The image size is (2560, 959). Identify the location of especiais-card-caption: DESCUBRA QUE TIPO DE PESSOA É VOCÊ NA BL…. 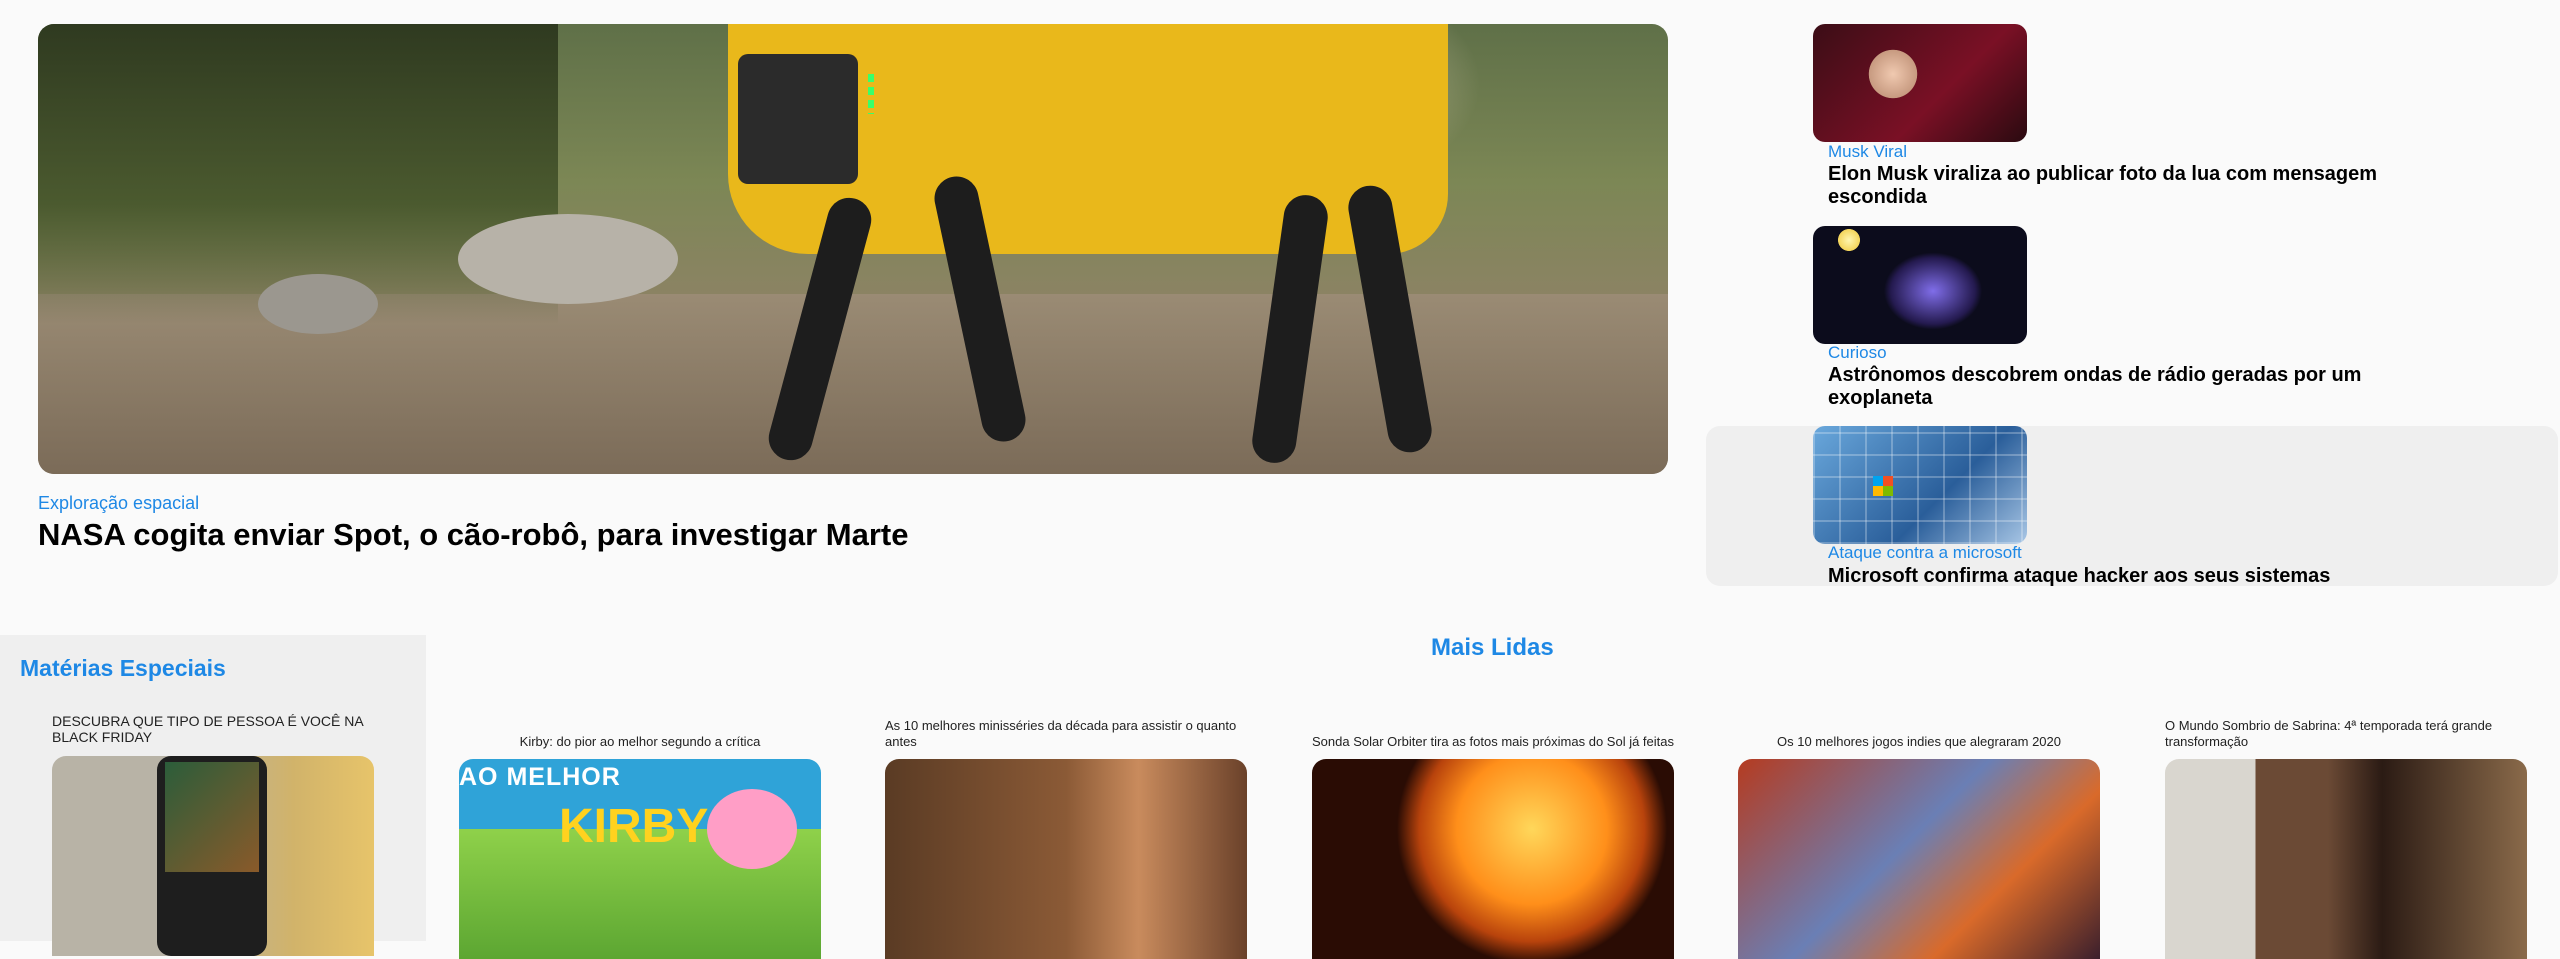
(217, 729).